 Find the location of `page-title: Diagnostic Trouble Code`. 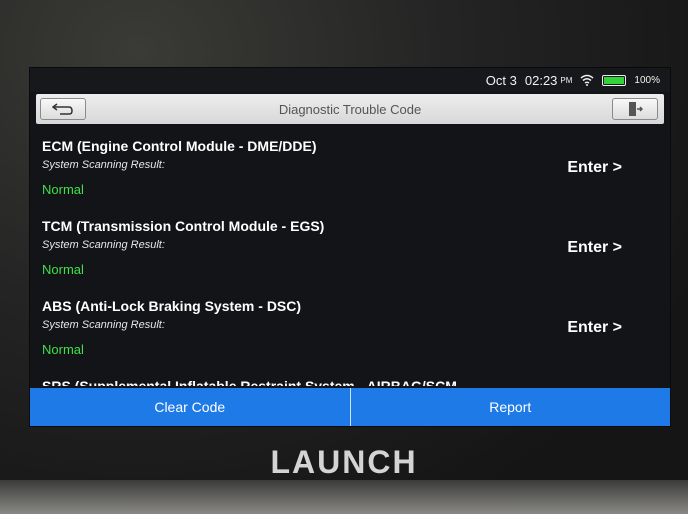

page-title: Diagnostic Trouble Code is located at coordinates (350, 109).